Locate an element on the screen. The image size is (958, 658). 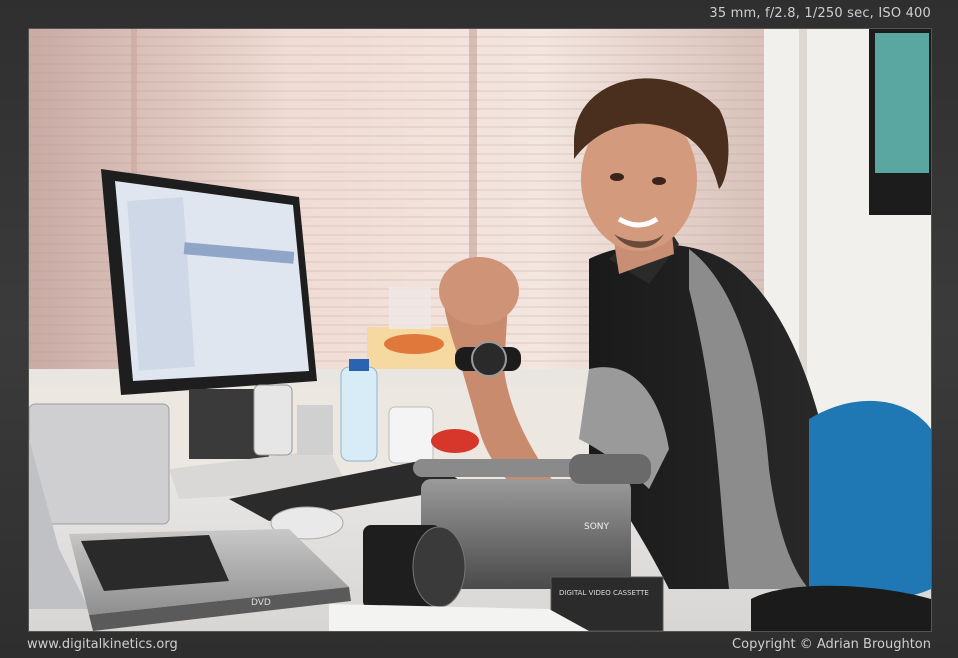
chair is located at coordinates (870, 500).